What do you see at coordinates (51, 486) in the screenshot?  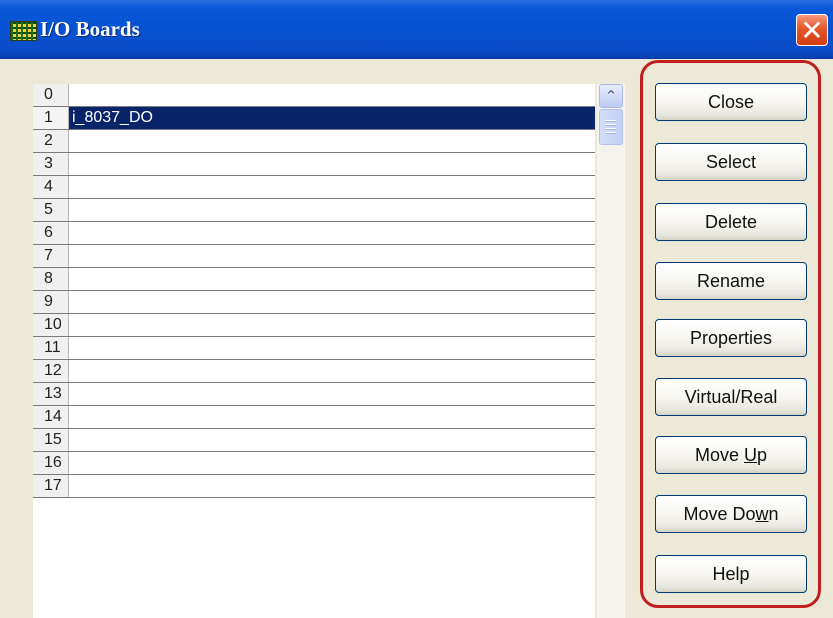 I see `row-index: 17` at bounding box center [51, 486].